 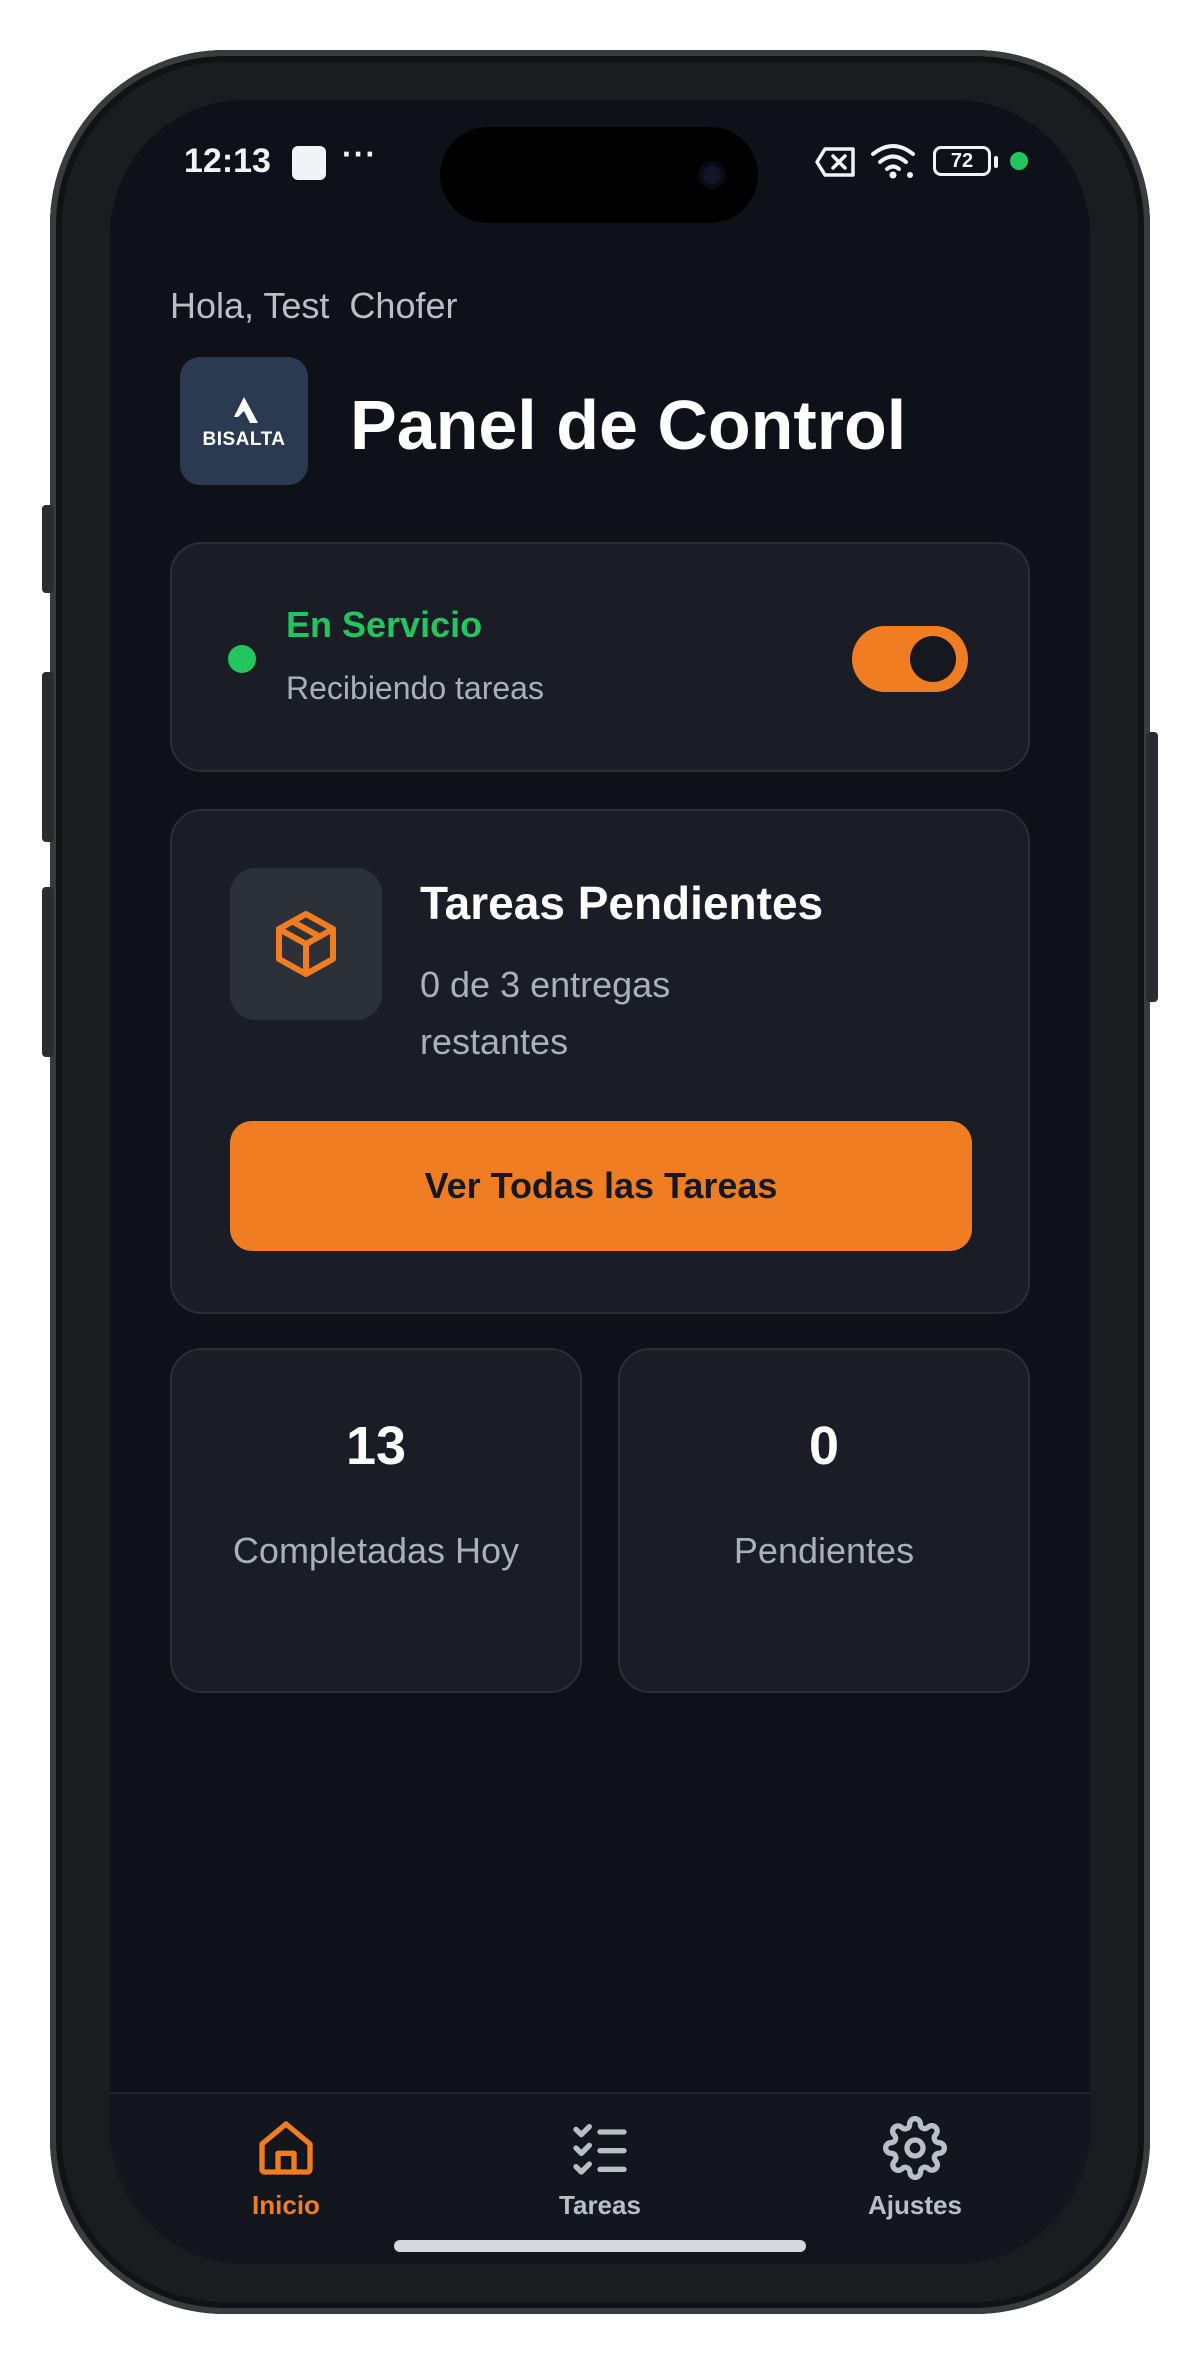 I want to click on stat-card-completed-today: 13 Completadas Hoy, so click(x=376, y=1520).